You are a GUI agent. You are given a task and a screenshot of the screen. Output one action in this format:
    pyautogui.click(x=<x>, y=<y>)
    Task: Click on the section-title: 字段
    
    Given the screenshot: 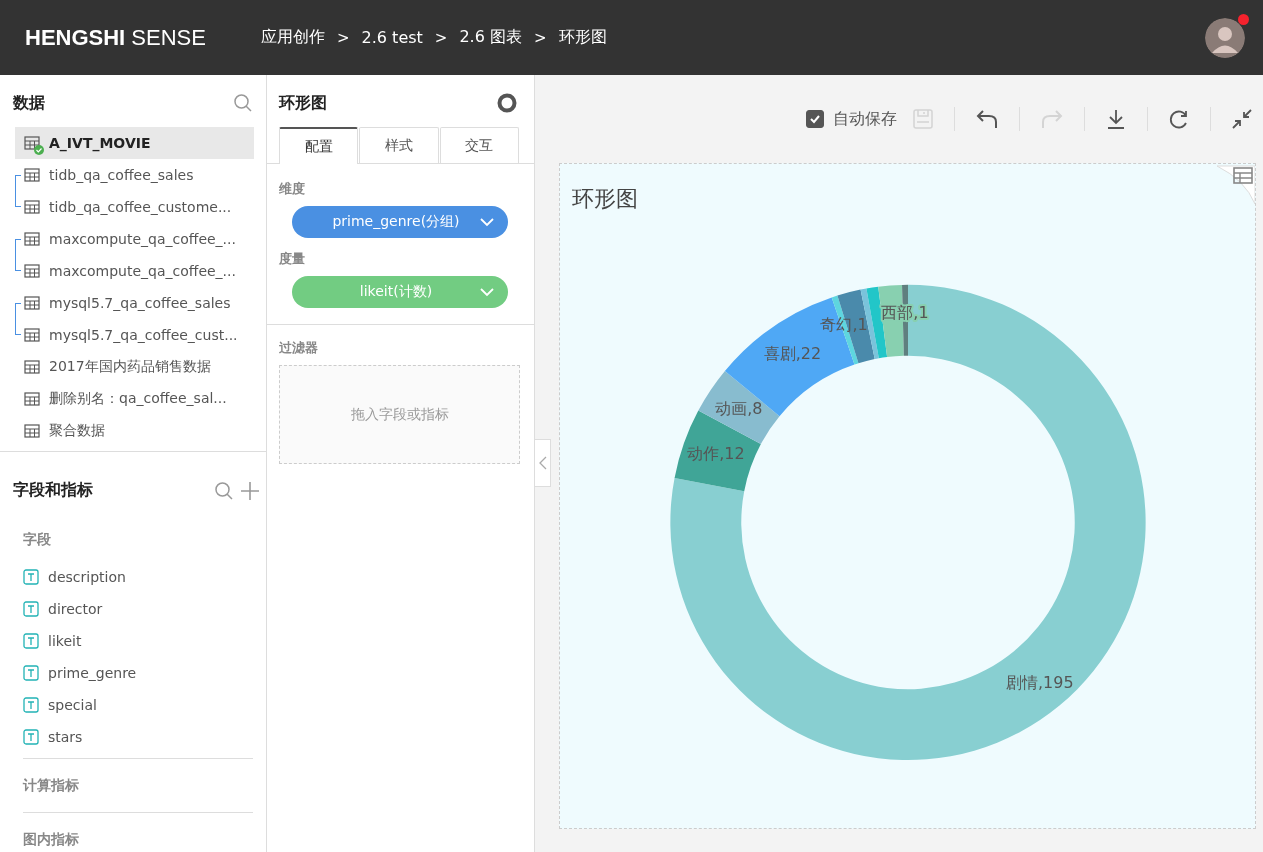 What is the action you would take?
    pyautogui.click(x=138, y=540)
    